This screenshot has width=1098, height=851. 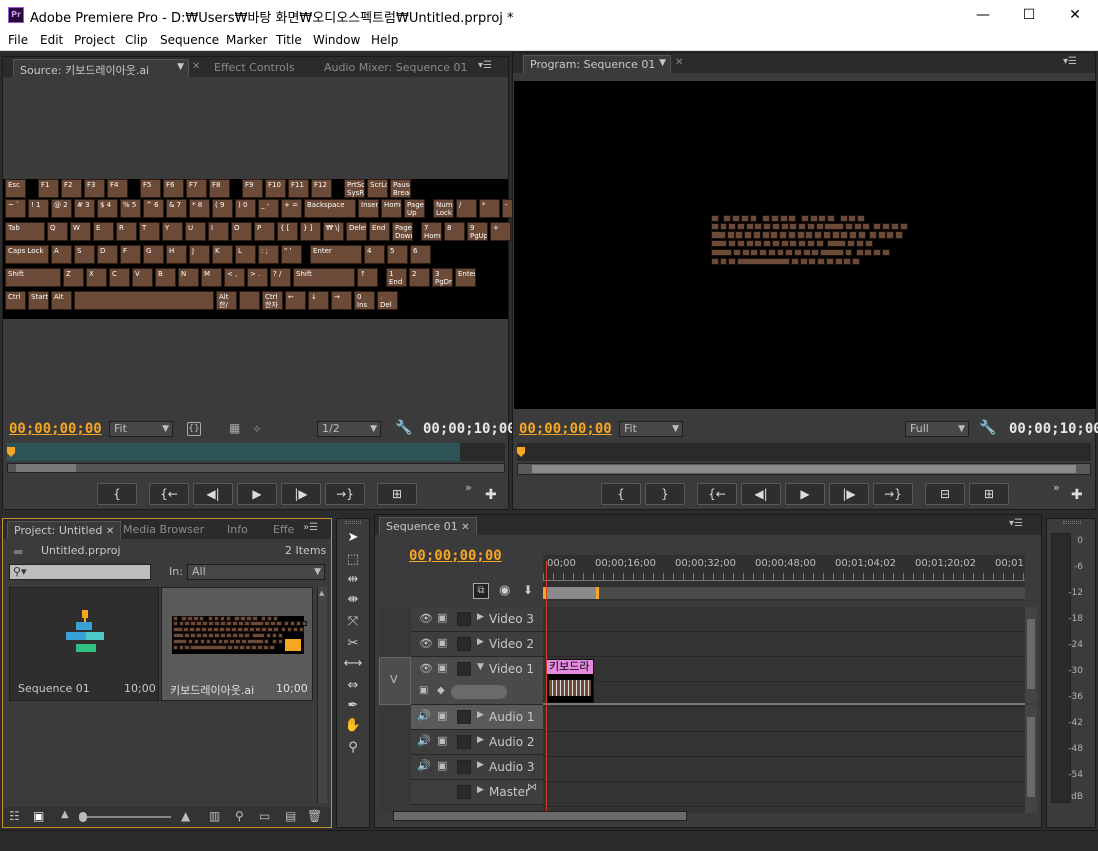 I want to click on razor-tool-icon: ✂, so click(x=353, y=644).